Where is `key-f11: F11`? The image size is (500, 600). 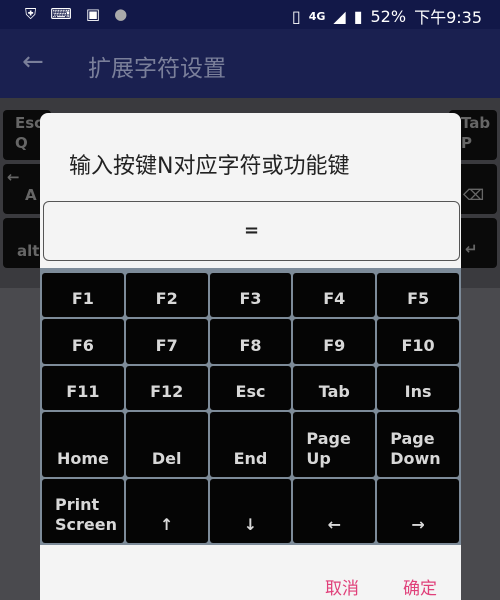 key-f11: F11 is located at coordinates (83, 388).